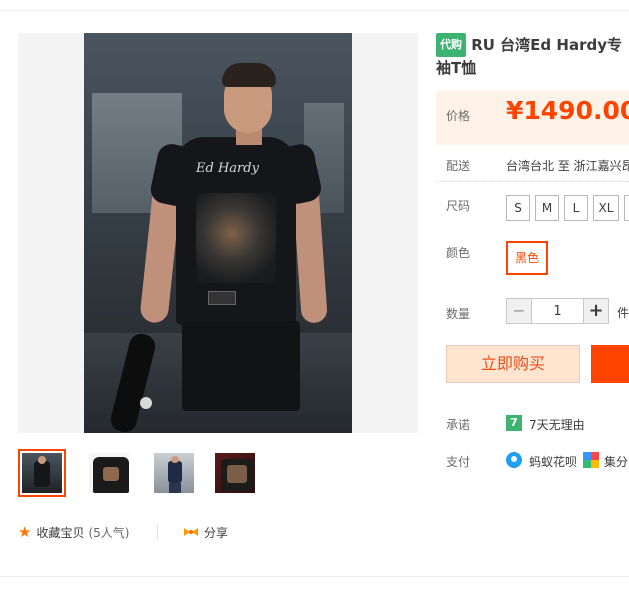  What do you see at coordinates (249, 75) in the screenshot?
I see `model-hair` at bounding box center [249, 75].